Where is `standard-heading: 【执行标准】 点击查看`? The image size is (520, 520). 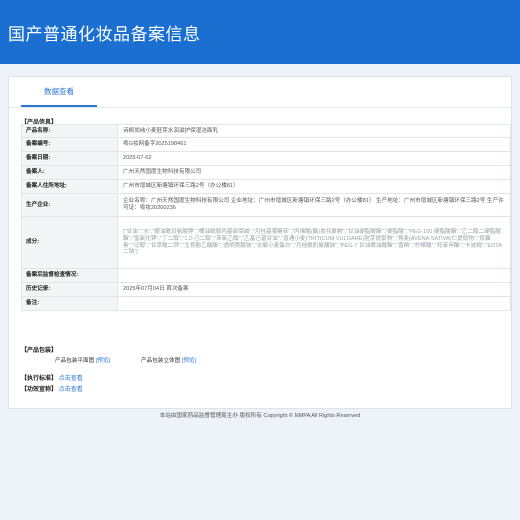 standard-heading: 【执行标准】 点击查看 is located at coordinates (52, 377).